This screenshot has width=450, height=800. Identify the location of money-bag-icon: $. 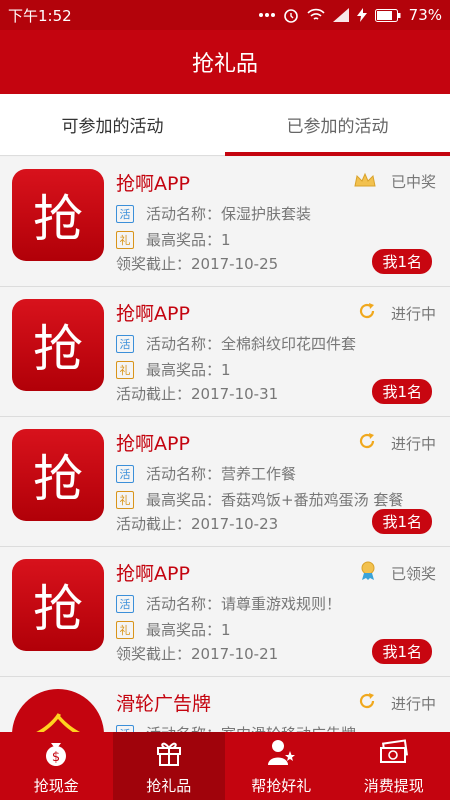
(56, 754).